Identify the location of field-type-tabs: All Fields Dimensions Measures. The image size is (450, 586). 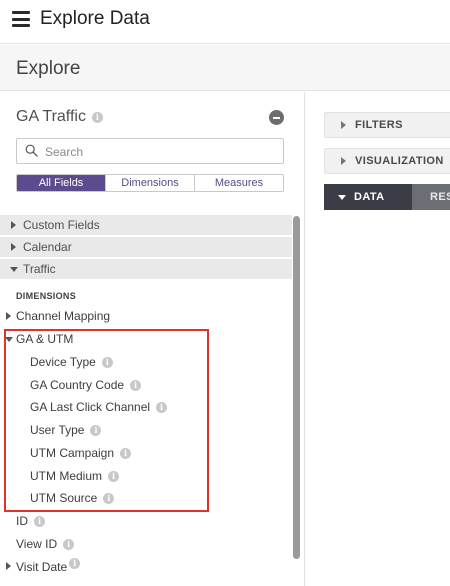
(150, 183).